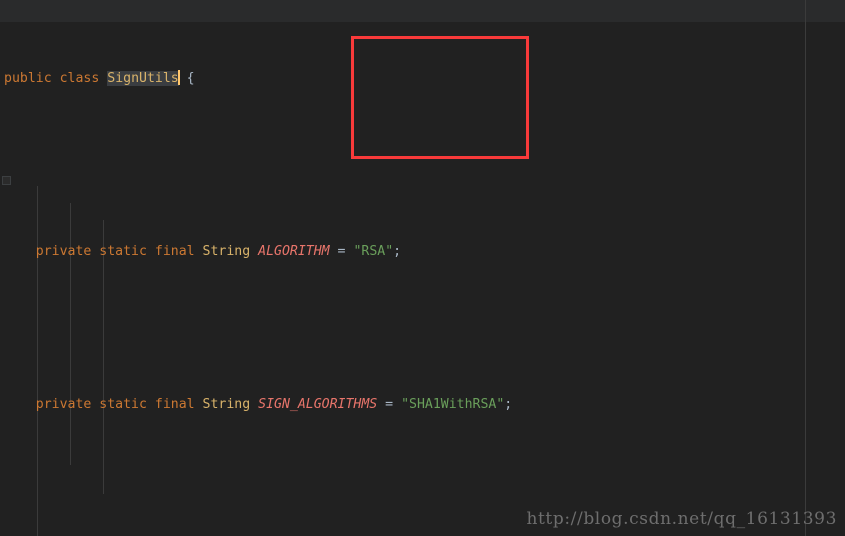 The width and height of the screenshot is (845, 536). I want to click on watermark-text: http://blog.csdn.net/qq_16131393, so click(681, 519).